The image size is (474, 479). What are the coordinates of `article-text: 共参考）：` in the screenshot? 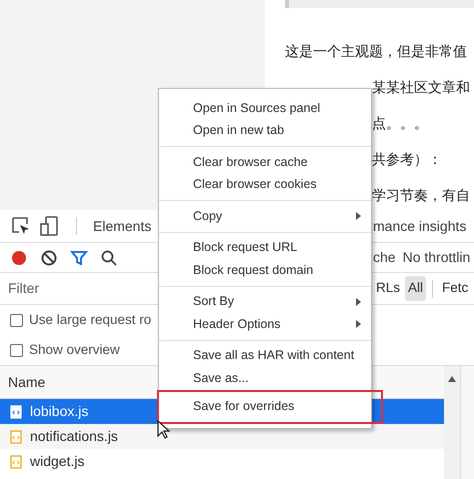 It's located at (407, 159).